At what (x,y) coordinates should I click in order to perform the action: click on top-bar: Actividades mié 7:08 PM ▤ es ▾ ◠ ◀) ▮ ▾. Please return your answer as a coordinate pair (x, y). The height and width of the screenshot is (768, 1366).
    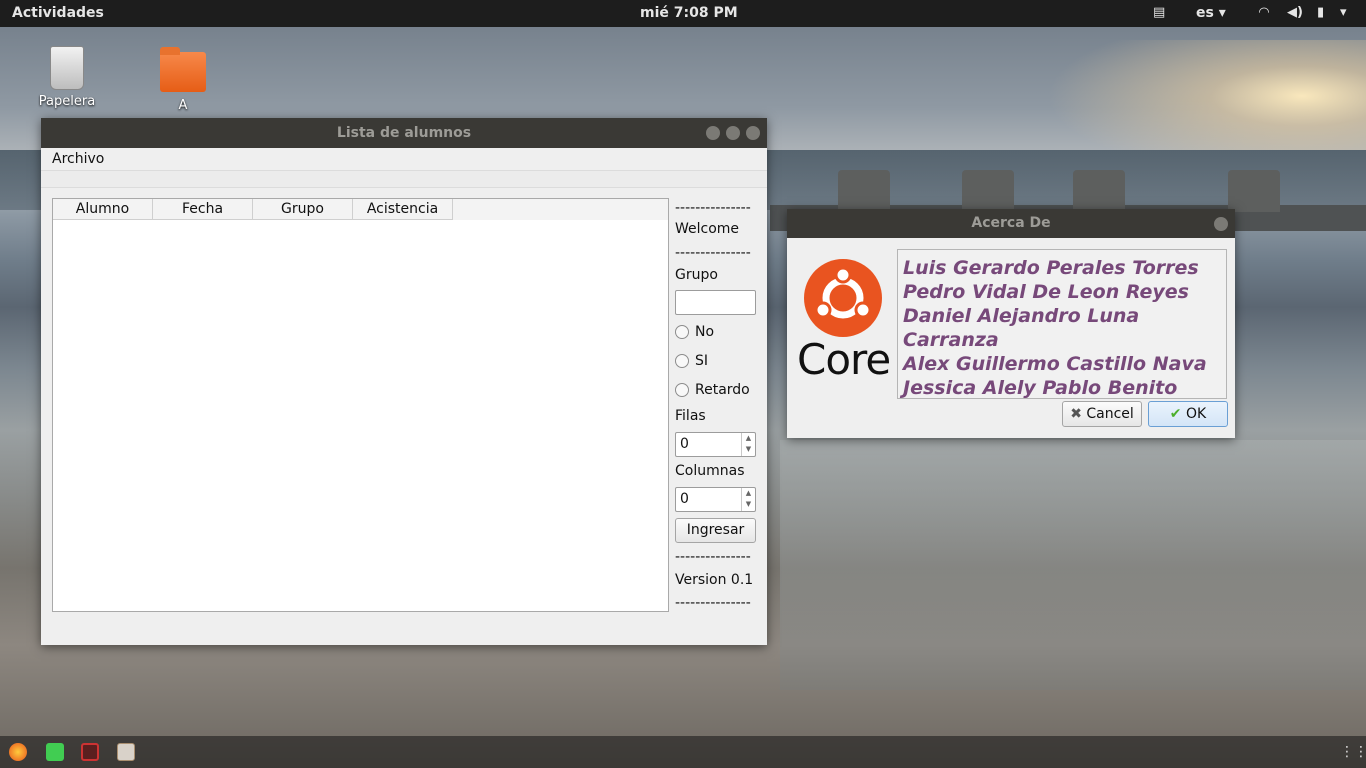
    Looking at the image, I should click on (683, 13).